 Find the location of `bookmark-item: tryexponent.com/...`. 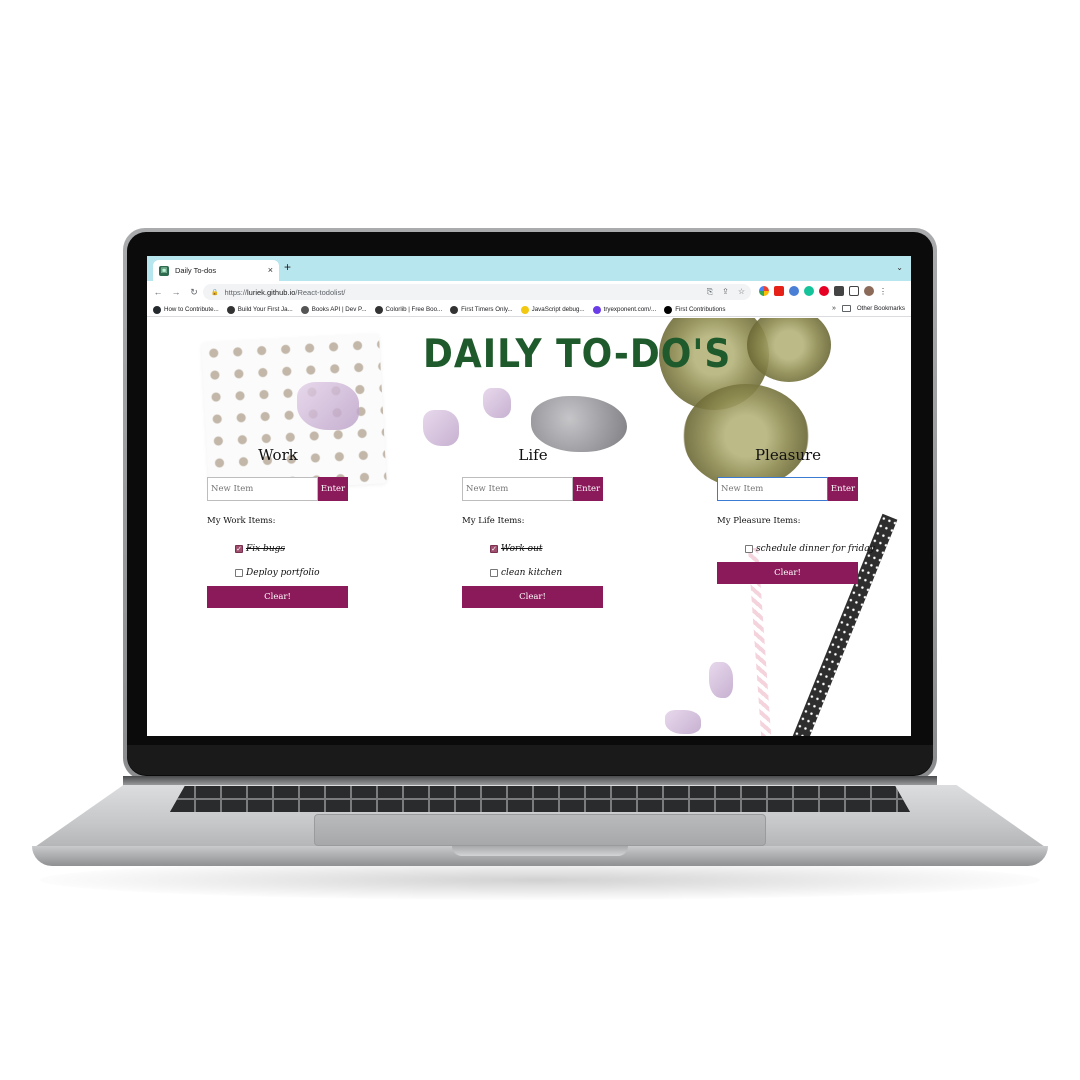

bookmark-item: tryexponent.com/... is located at coordinates (624, 309).